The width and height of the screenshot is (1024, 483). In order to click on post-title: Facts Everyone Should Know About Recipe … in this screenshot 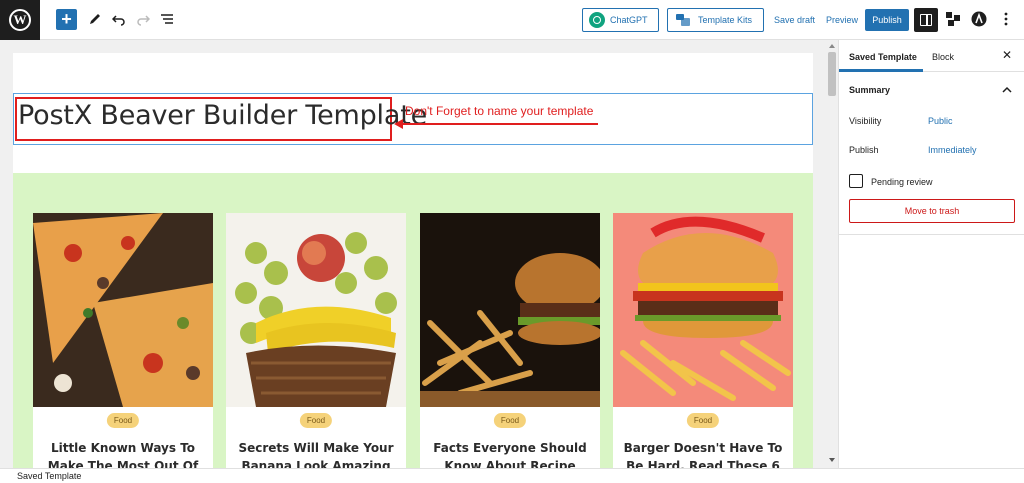, I will do `click(510, 453)`.